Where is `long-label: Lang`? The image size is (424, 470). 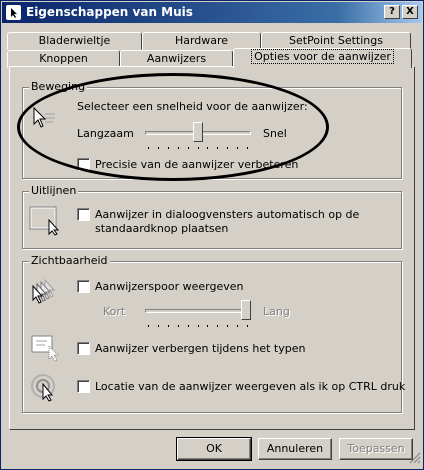
long-label: Lang is located at coordinates (276, 311).